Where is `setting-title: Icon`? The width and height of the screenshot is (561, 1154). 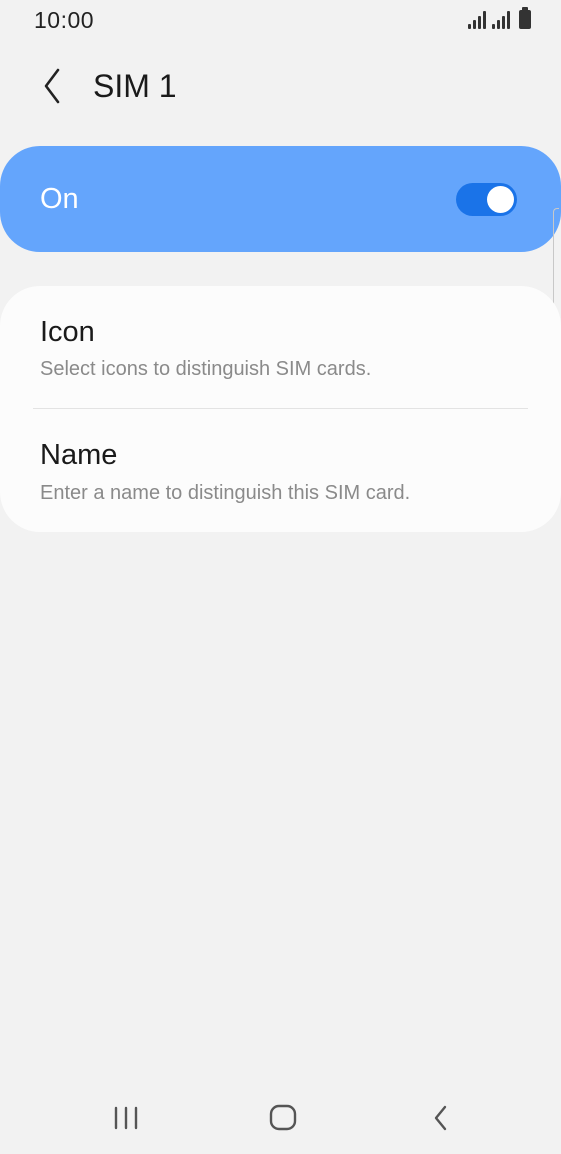
setting-title: Icon is located at coordinates (67, 332).